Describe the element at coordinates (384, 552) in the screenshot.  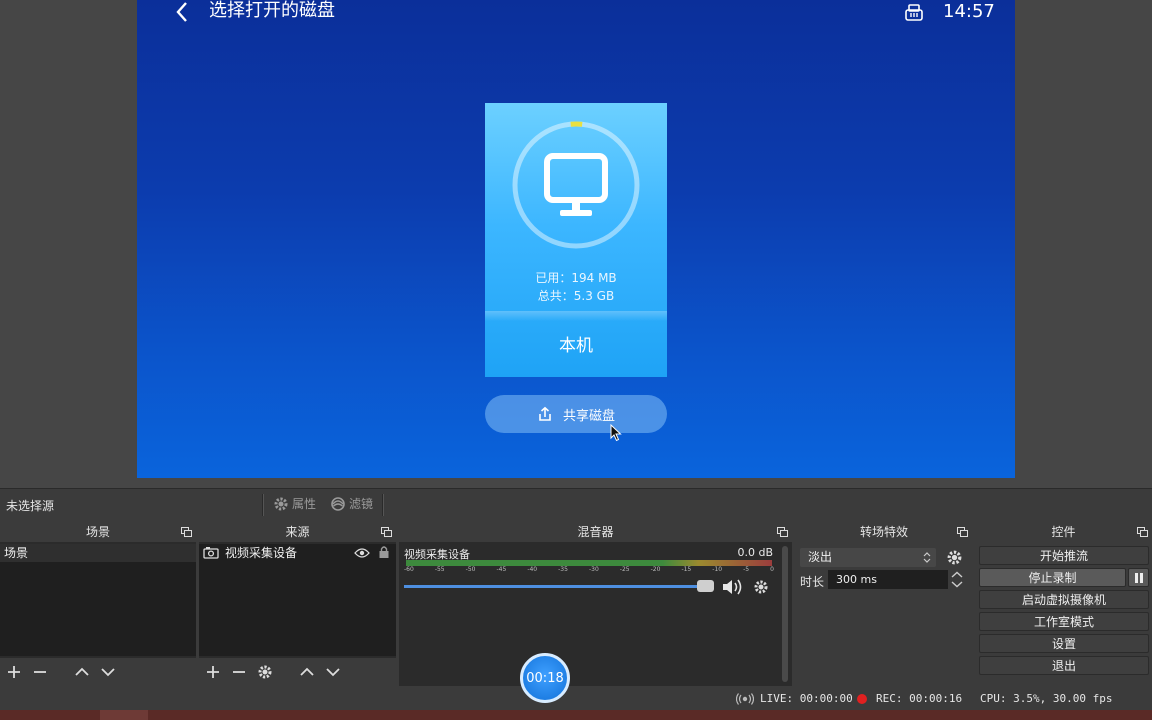
I see `lock-icon` at that location.